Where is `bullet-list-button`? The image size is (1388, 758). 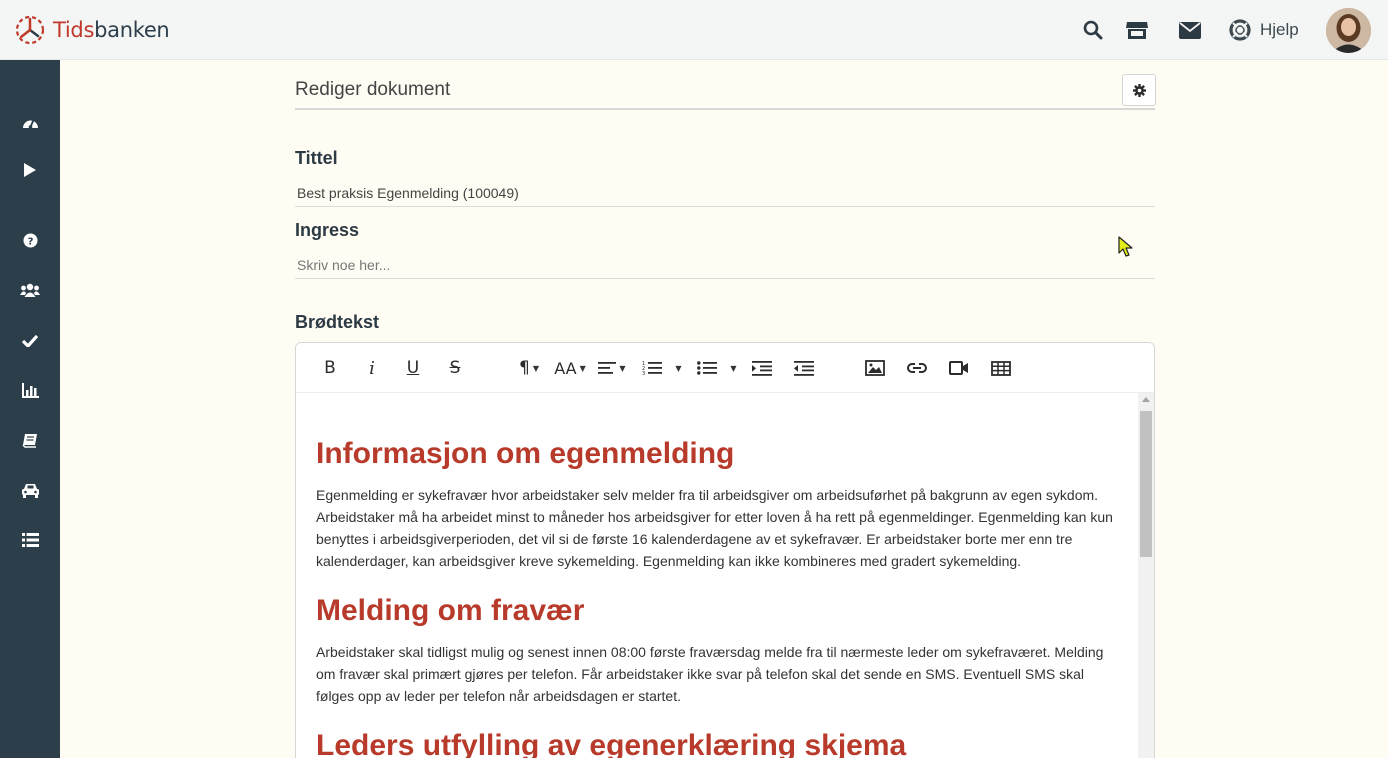
bullet-list-button is located at coordinates (707, 368).